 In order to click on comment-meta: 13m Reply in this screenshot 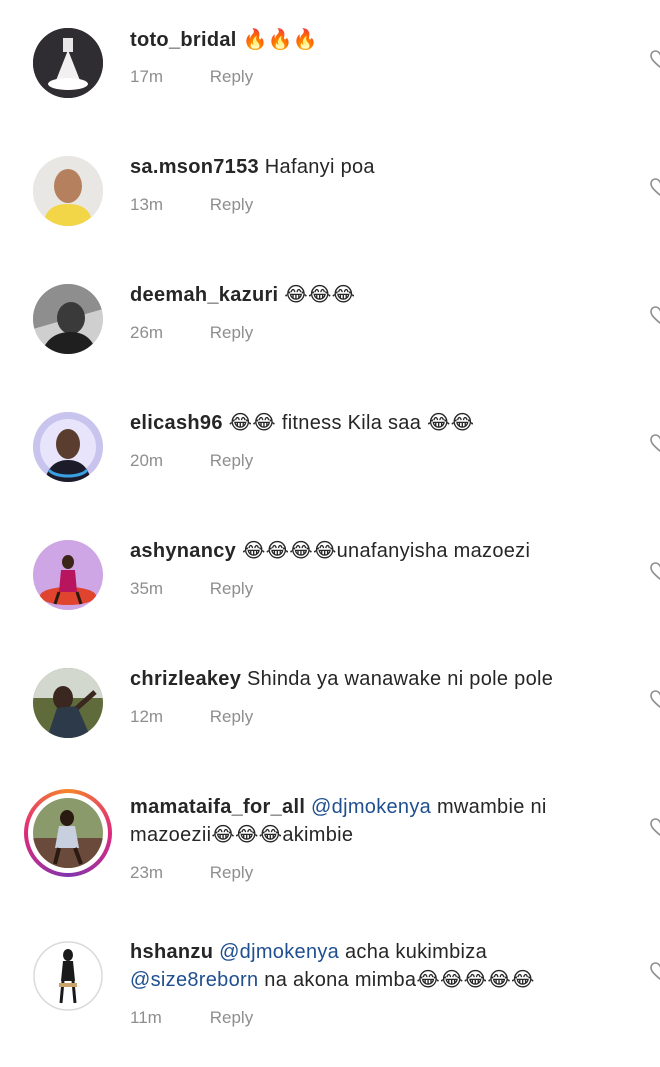, I will do `click(191, 205)`.